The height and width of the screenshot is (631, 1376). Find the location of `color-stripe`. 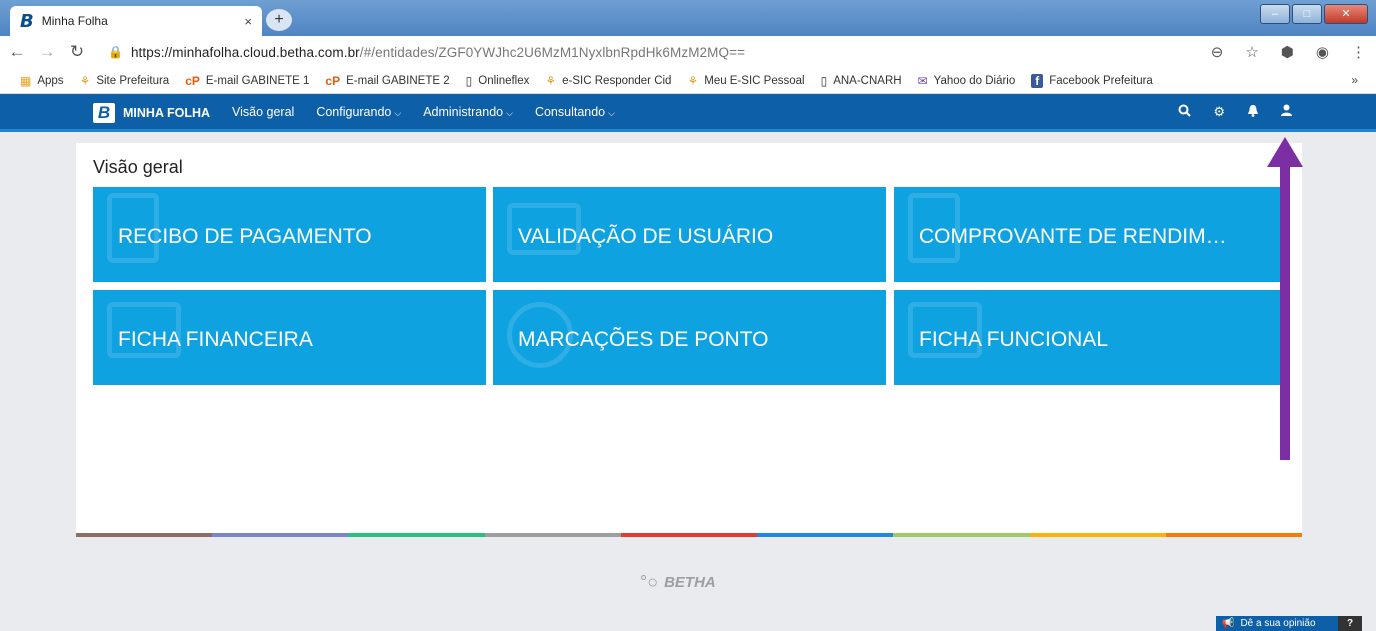

color-stripe is located at coordinates (689, 535).